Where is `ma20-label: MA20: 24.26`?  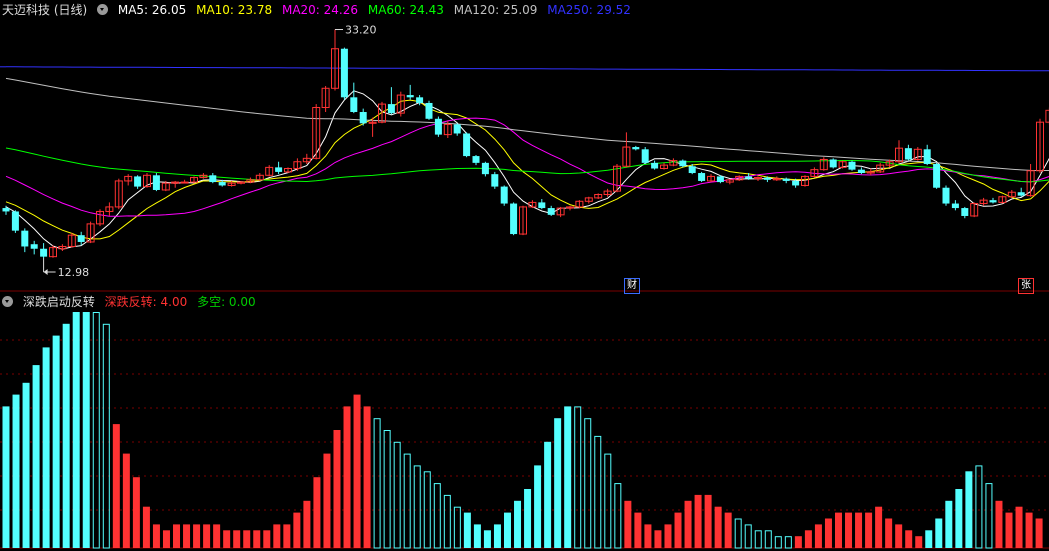
ma20-label: MA20: 24.26 is located at coordinates (320, 10).